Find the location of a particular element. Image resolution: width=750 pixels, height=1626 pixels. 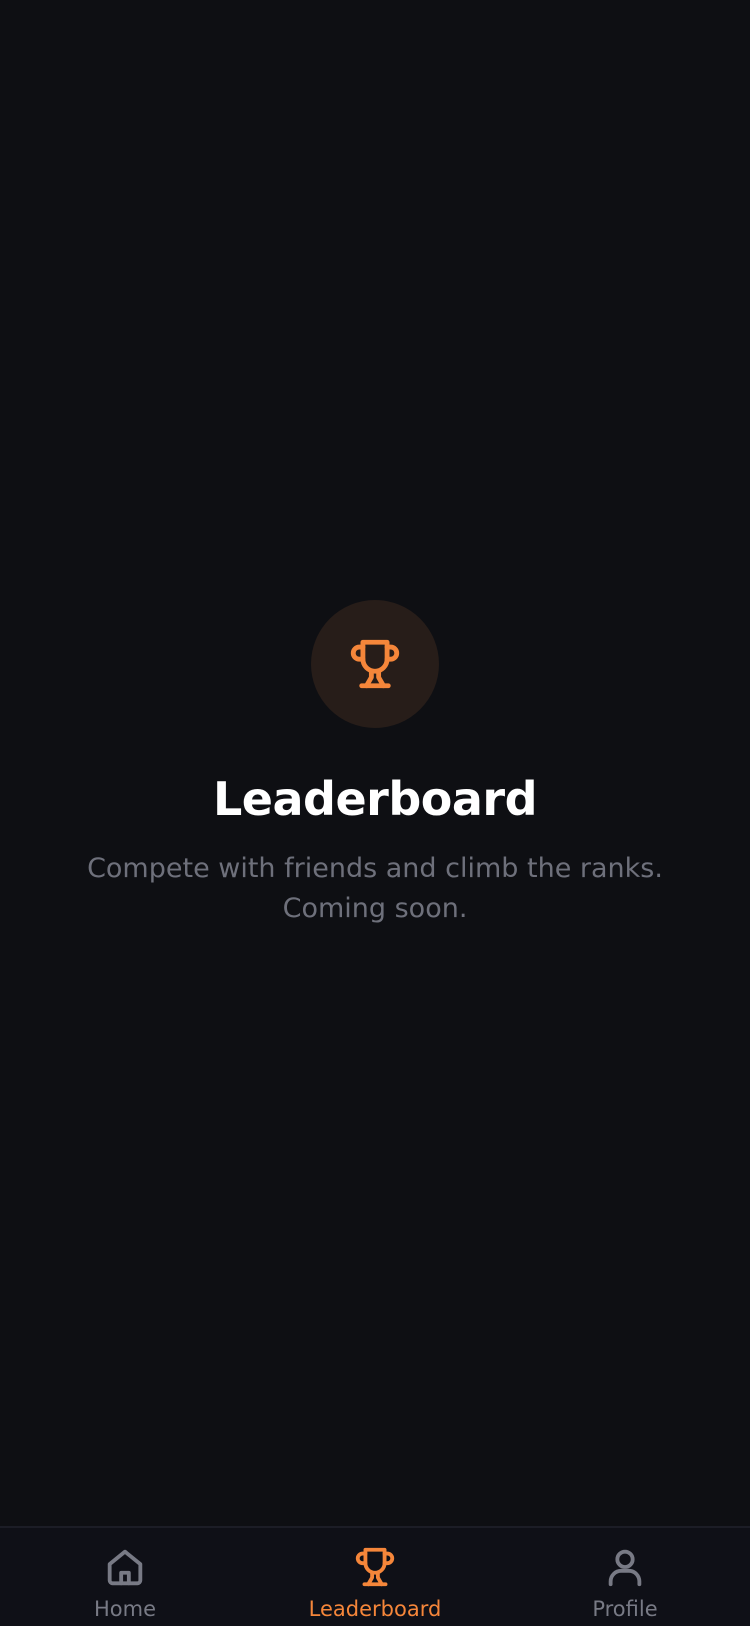

trophy-badge is located at coordinates (375, 664).